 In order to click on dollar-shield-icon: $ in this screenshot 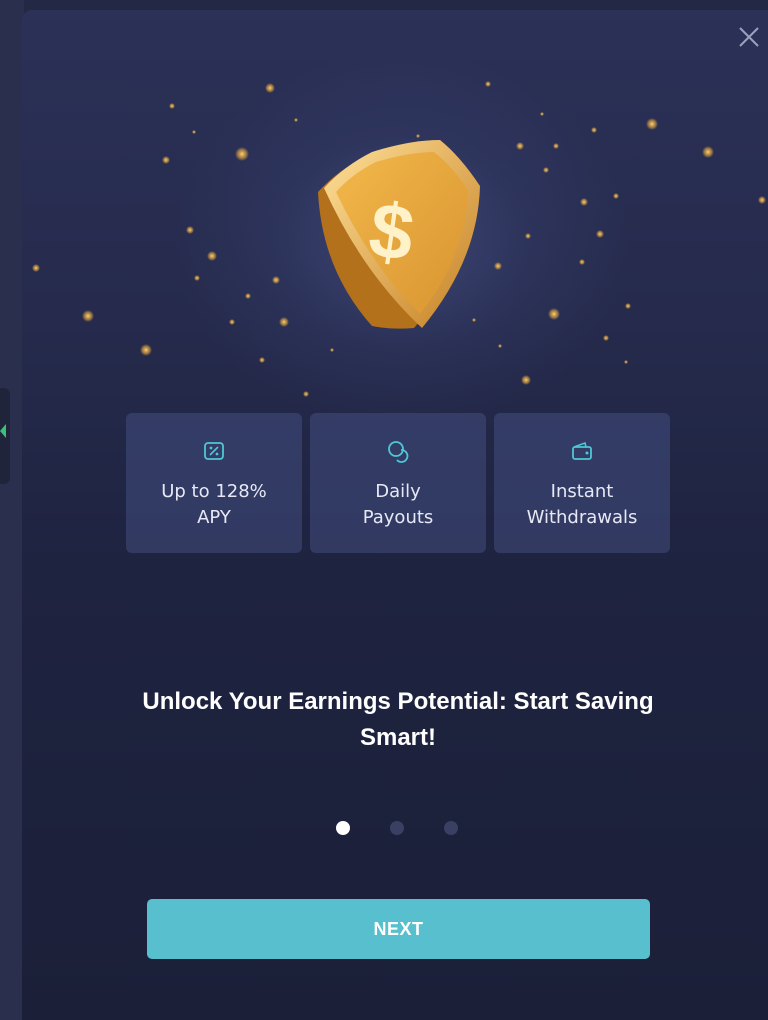, I will do `click(399, 234)`.